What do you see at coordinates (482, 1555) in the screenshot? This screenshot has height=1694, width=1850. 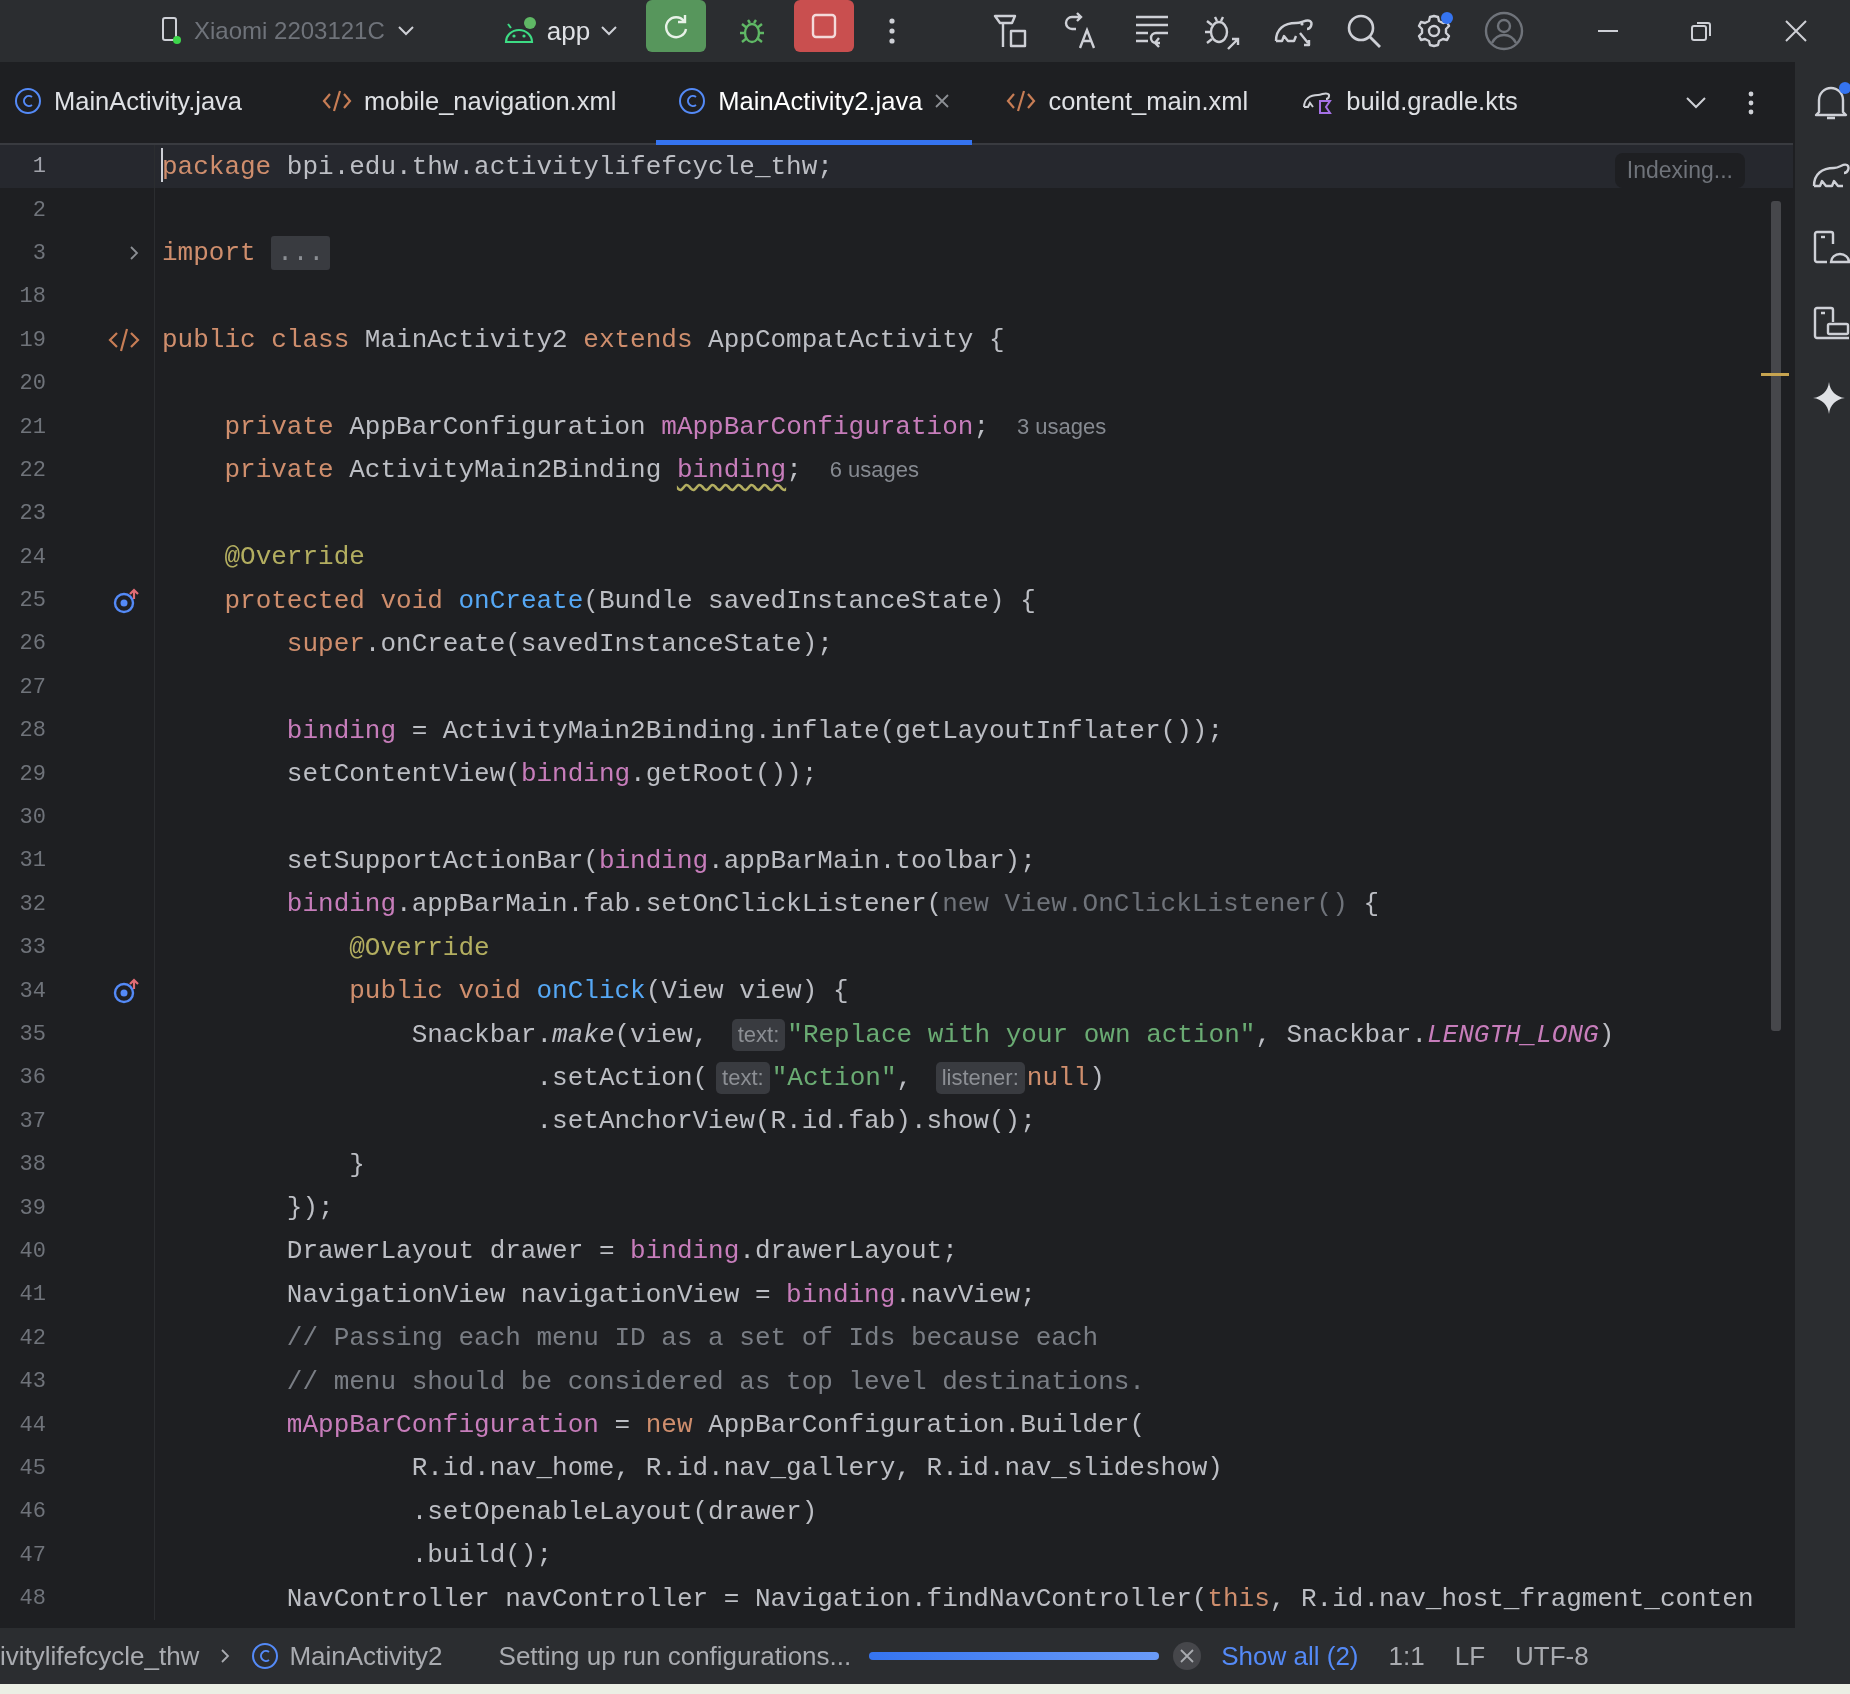 I see `code-line: .build();` at bounding box center [482, 1555].